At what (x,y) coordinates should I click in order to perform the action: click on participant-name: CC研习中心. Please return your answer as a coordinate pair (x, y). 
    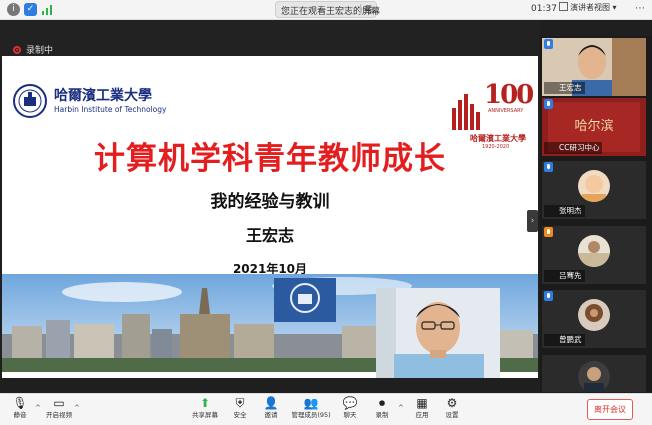
    Looking at the image, I should click on (573, 148).